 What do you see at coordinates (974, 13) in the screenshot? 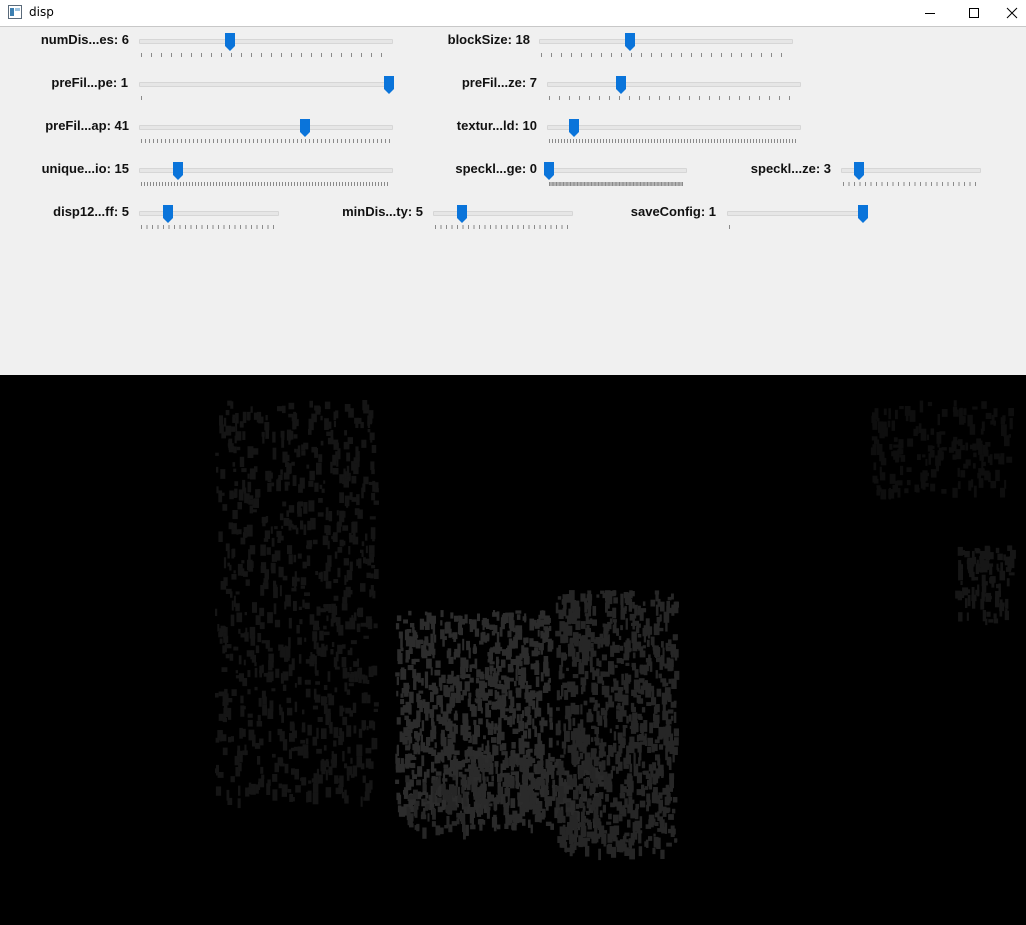
I see `maximize-button` at bounding box center [974, 13].